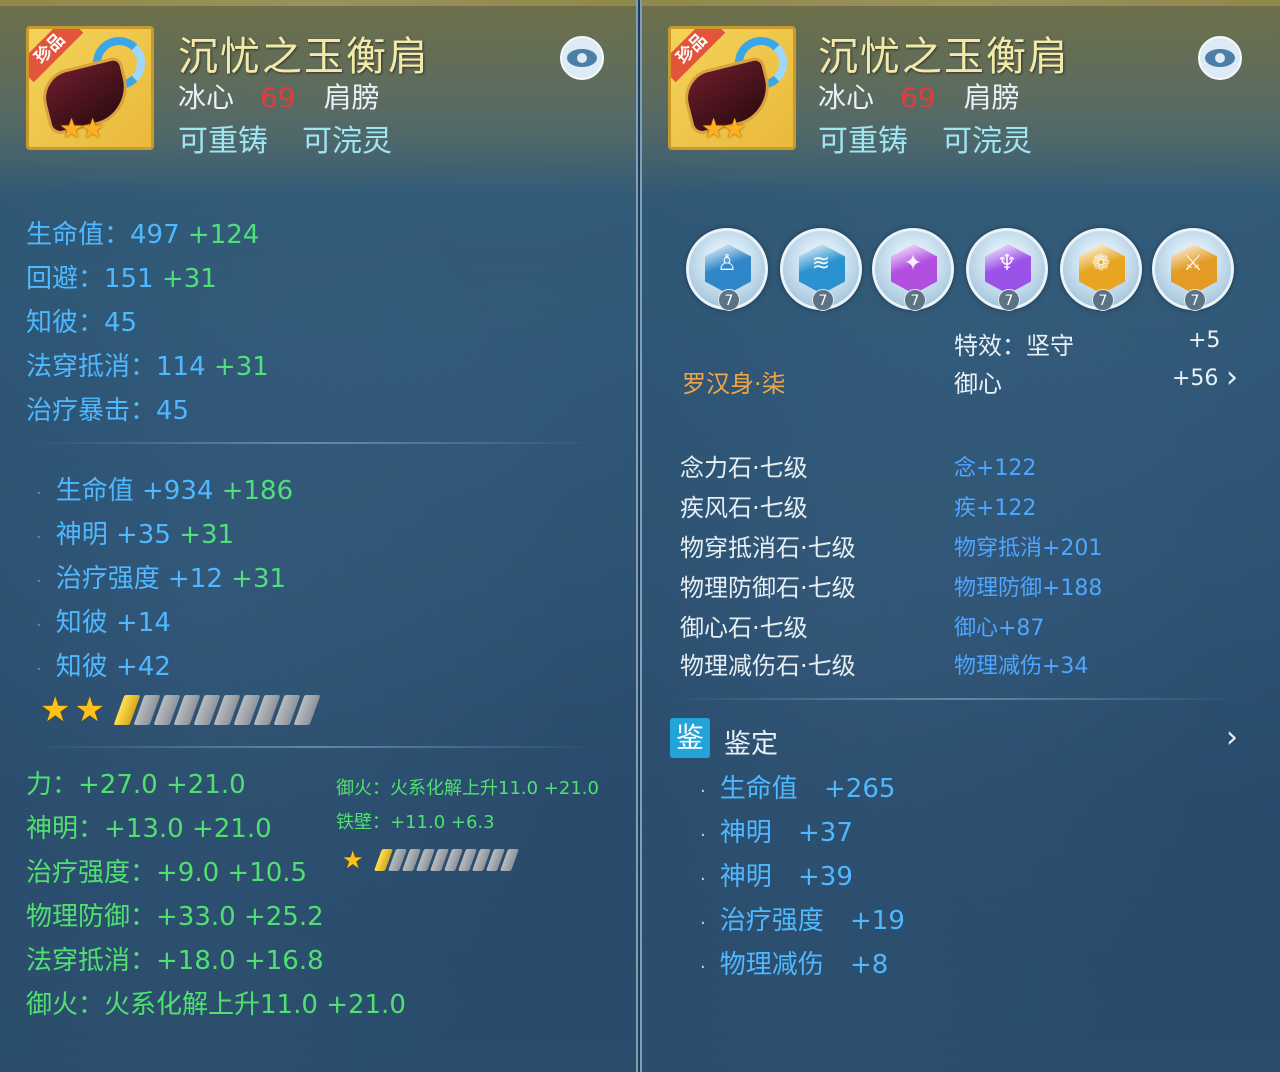 The height and width of the screenshot is (1072, 1280). What do you see at coordinates (744, 508) in the screenshot?
I see `gem-effect-row: 疾风石·七级` at bounding box center [744, 508].